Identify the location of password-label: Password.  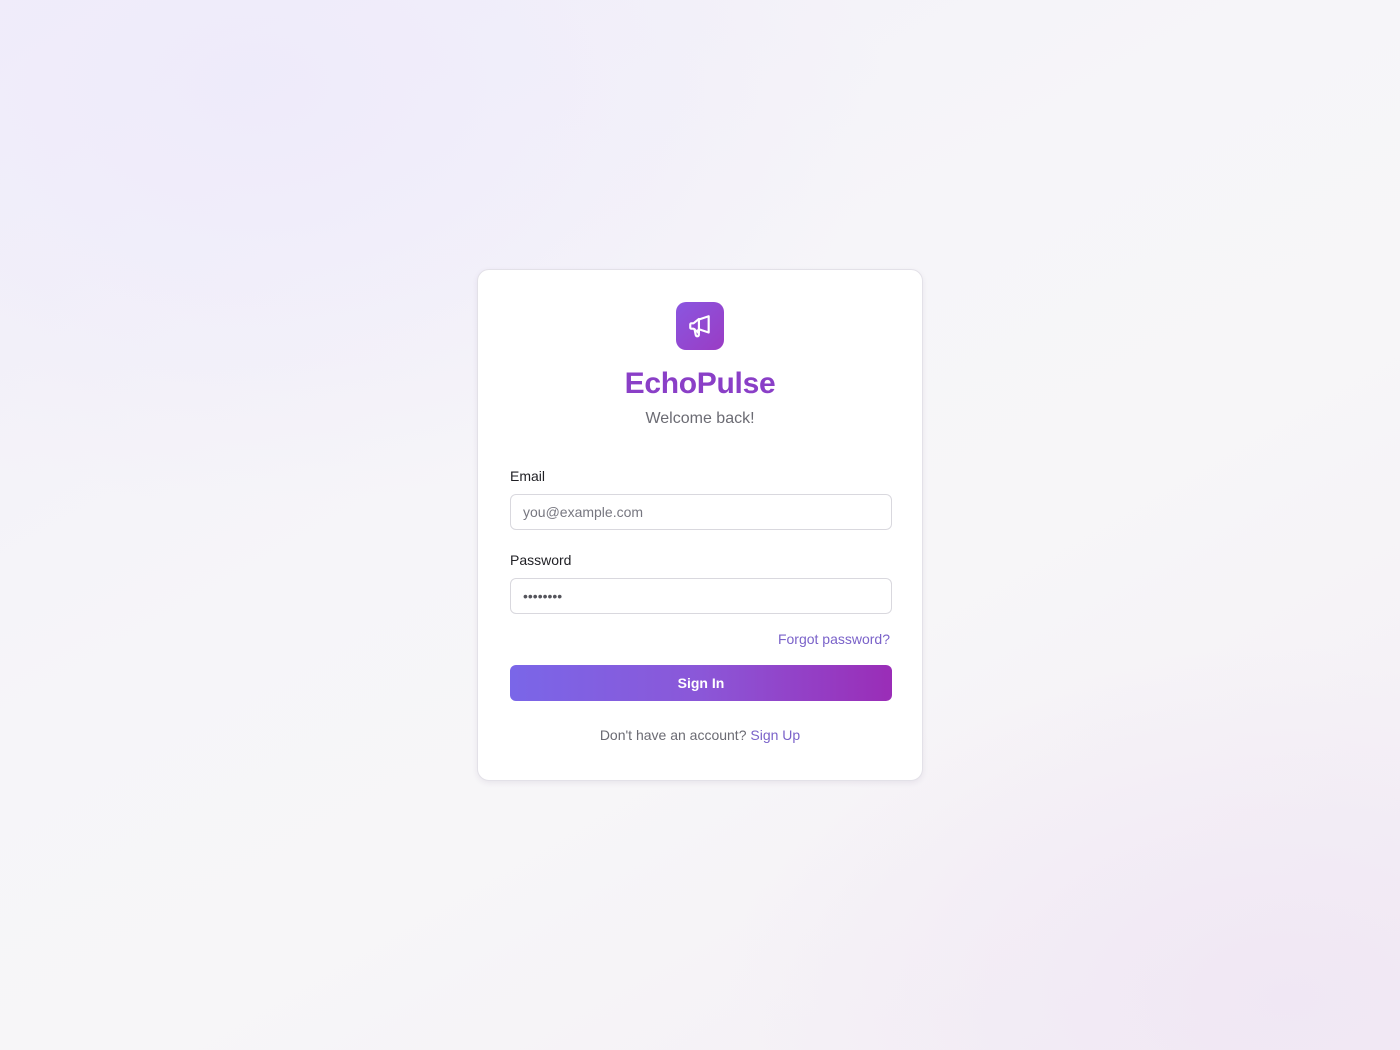
(541, 560).